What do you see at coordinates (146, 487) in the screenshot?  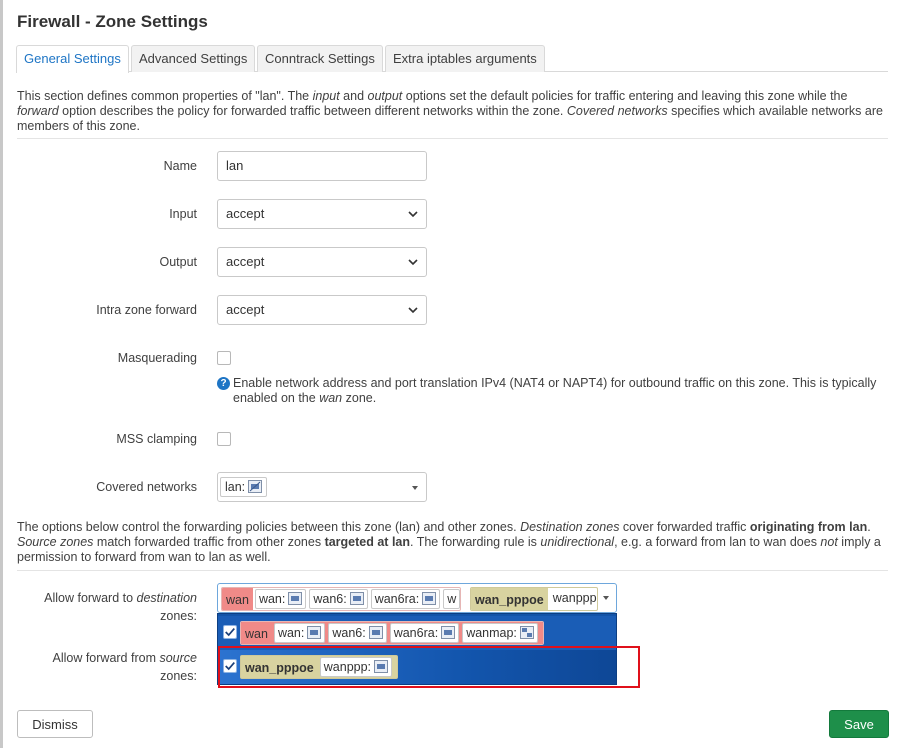 I see `covered-networks-label: Covered networks` at bounding box center [146, 487].